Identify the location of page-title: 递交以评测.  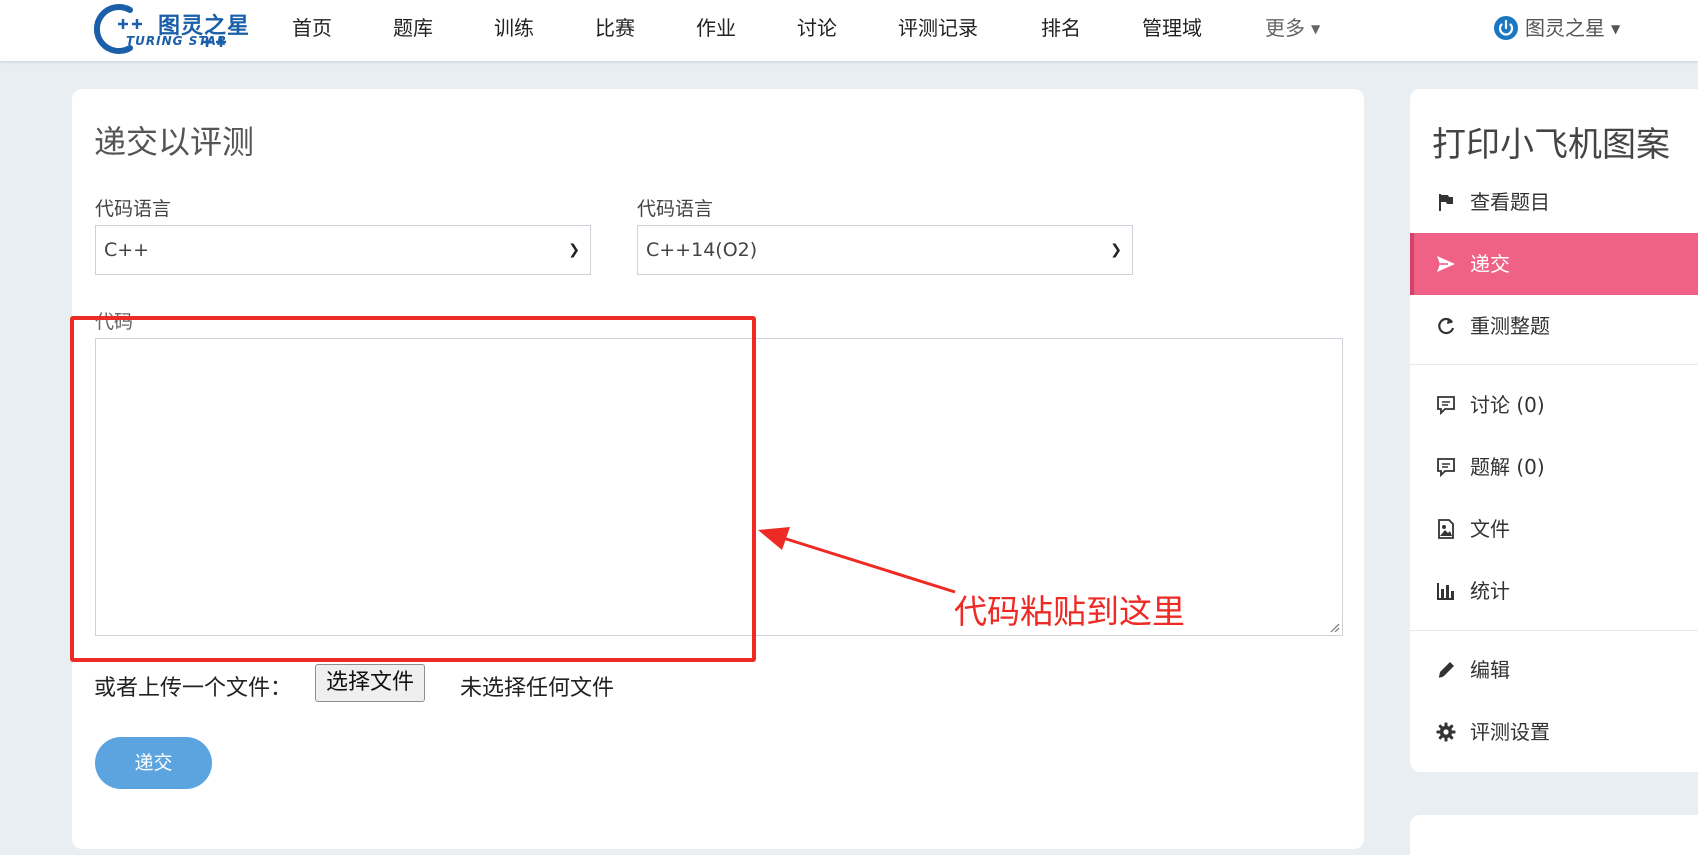
(174, 142).